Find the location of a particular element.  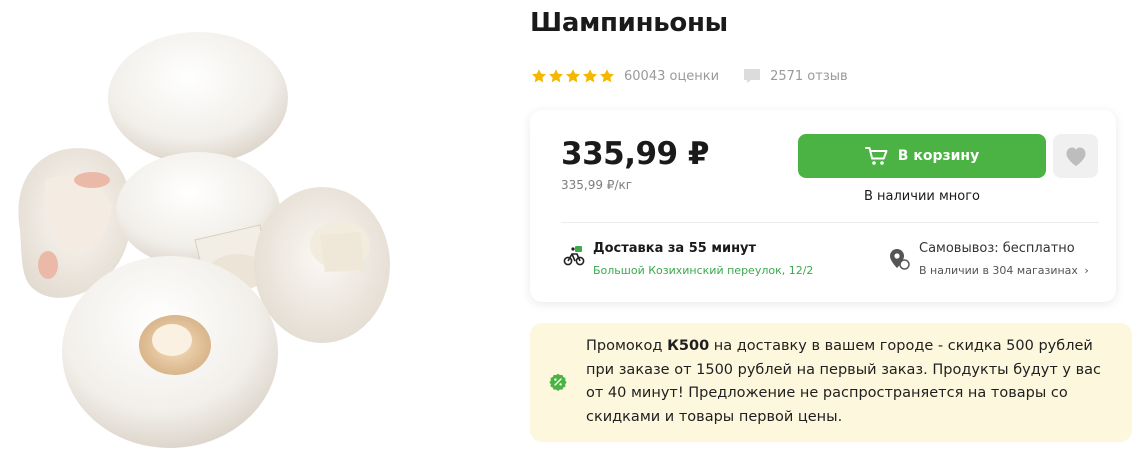

add-to-cart-button: В корзину is located at coordinates (922, 156).